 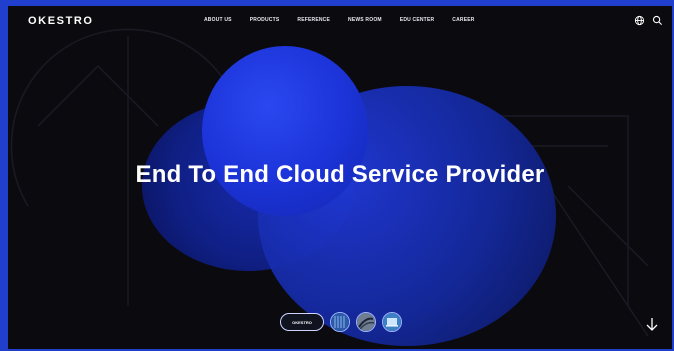 What do you see at coordinates (265, 20) in the screenshot?
I see `nav-products: PRODUCTS` at bounding box center [265, 20].